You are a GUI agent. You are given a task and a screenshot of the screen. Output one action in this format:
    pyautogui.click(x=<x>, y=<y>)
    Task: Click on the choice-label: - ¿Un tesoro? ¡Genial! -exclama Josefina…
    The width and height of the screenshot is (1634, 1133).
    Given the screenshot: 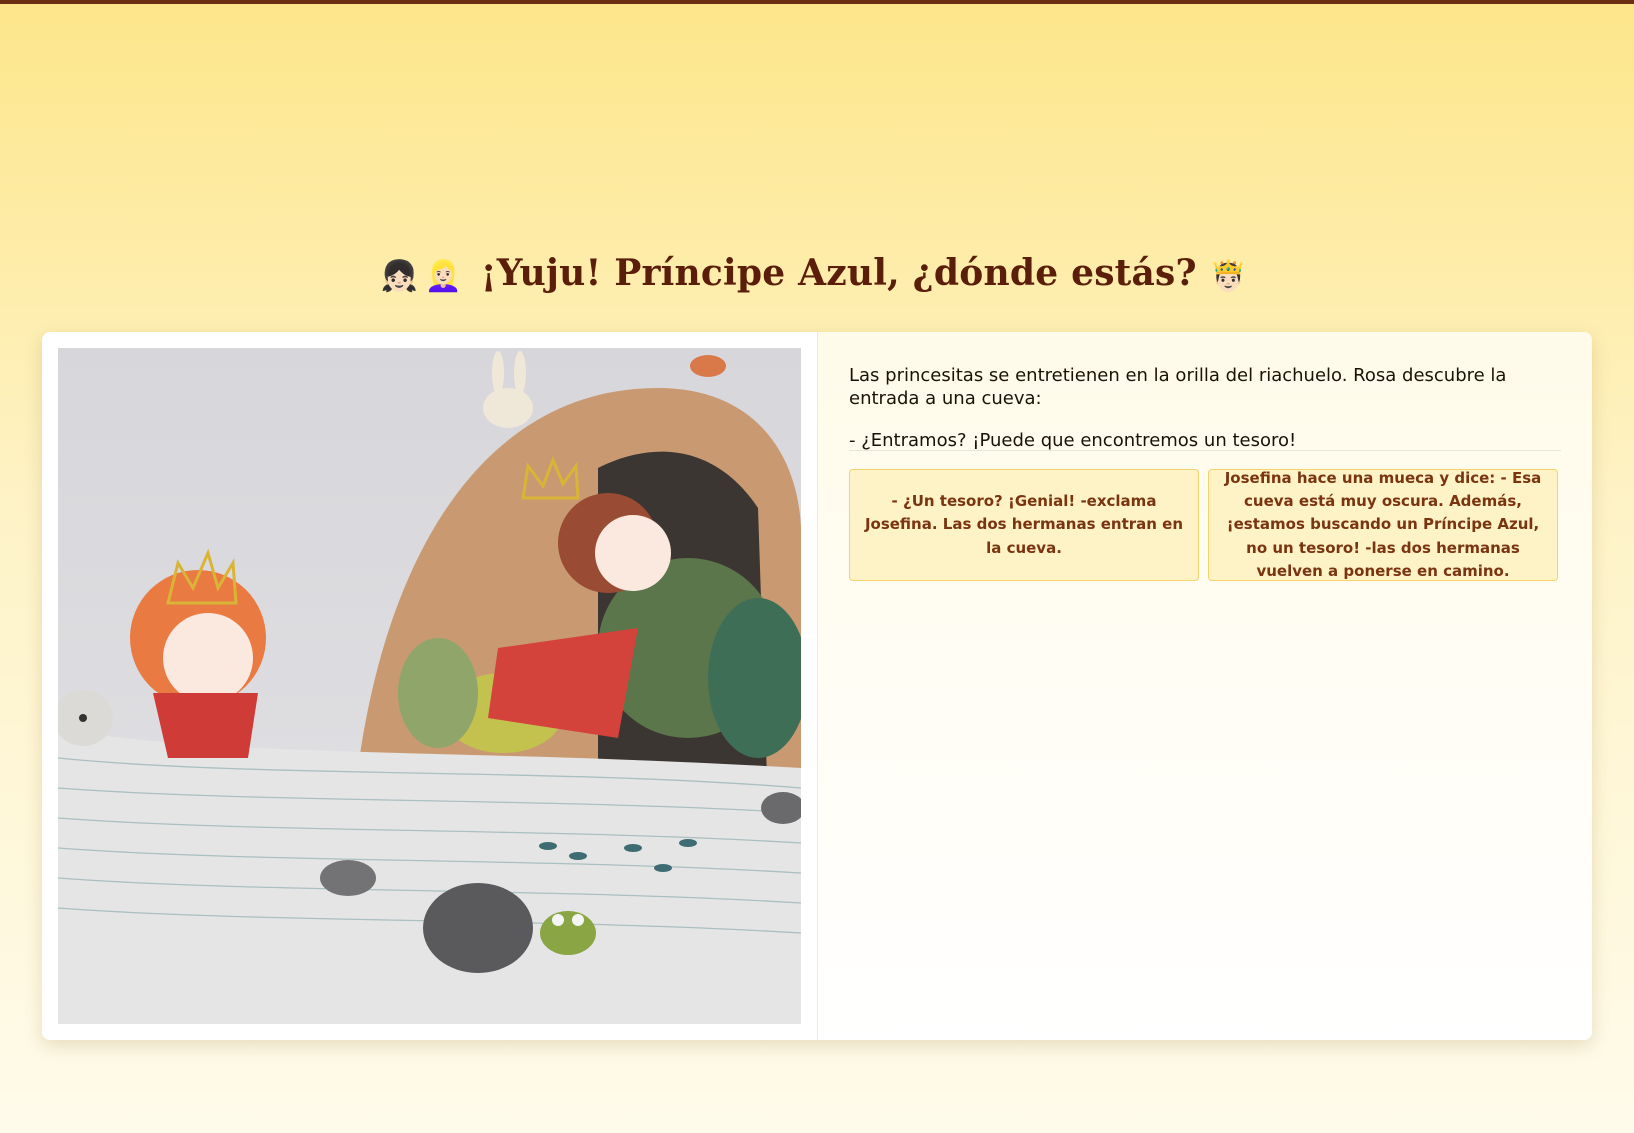 What is the action you would take?
    pyautogui.click(x=1024, y=524)
    